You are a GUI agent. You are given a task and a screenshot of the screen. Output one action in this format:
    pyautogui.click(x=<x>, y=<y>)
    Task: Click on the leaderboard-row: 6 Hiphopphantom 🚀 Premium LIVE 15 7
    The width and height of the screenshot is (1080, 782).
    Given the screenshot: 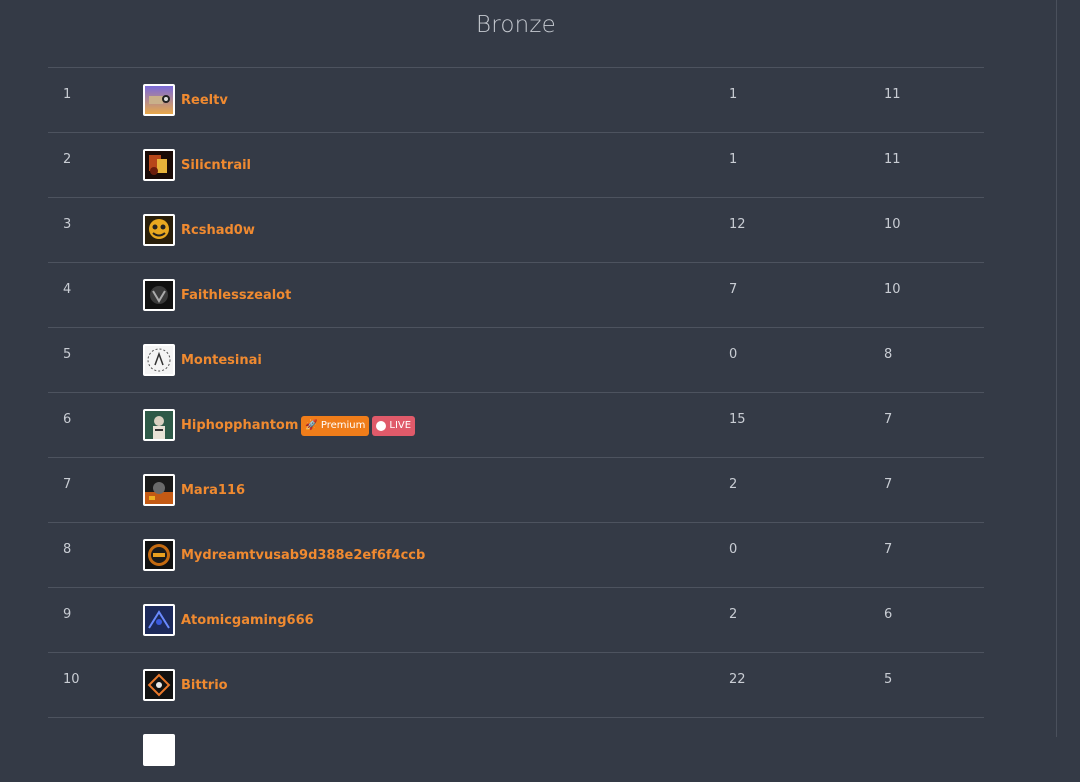 What is the action you would take?
    pyautogui.click(x=516, y=424)
    